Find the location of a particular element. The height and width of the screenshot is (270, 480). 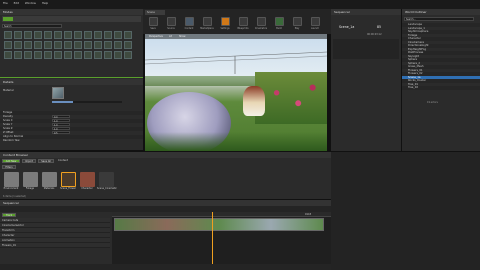

blueprints-label: Blueprints is located at coordinates (243, 28).